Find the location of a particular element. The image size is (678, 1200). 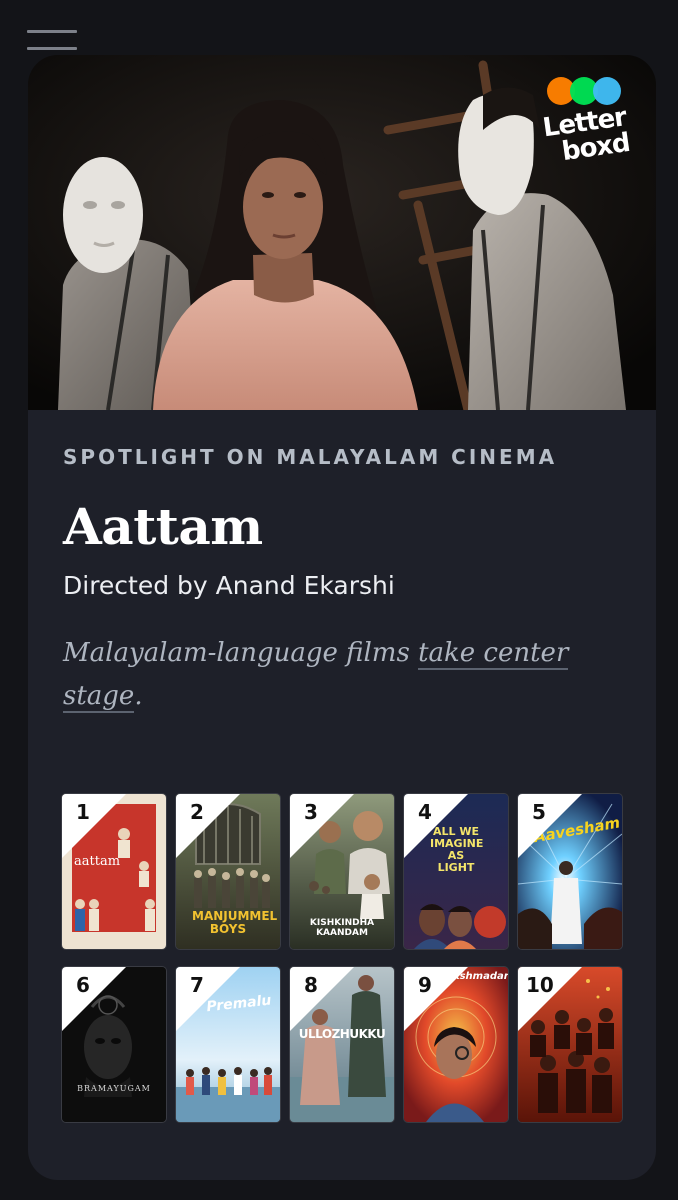

poster-title: MANJUMMEL BOYS is located at coordinates (235, 922).